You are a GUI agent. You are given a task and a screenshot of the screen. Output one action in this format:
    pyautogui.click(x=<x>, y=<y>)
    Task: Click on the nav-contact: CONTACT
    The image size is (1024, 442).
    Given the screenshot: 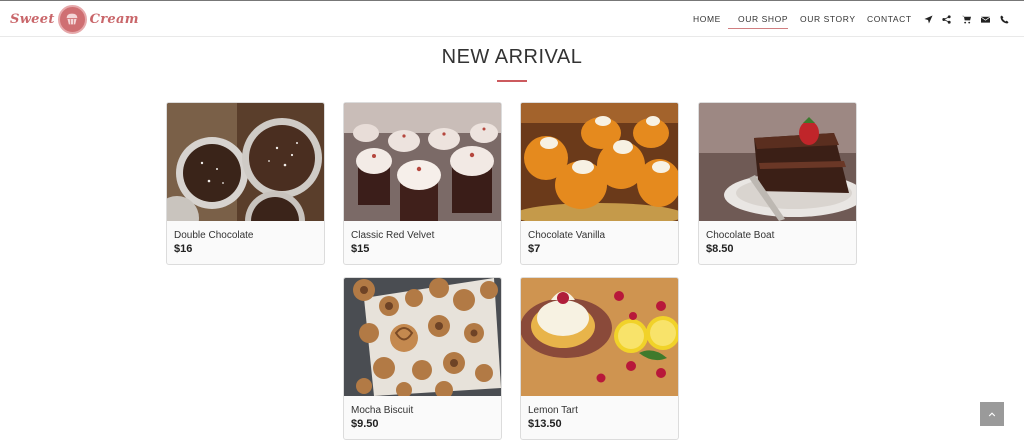 What is the action you would take?
    pyautogui.click(x=889, y=19)
    